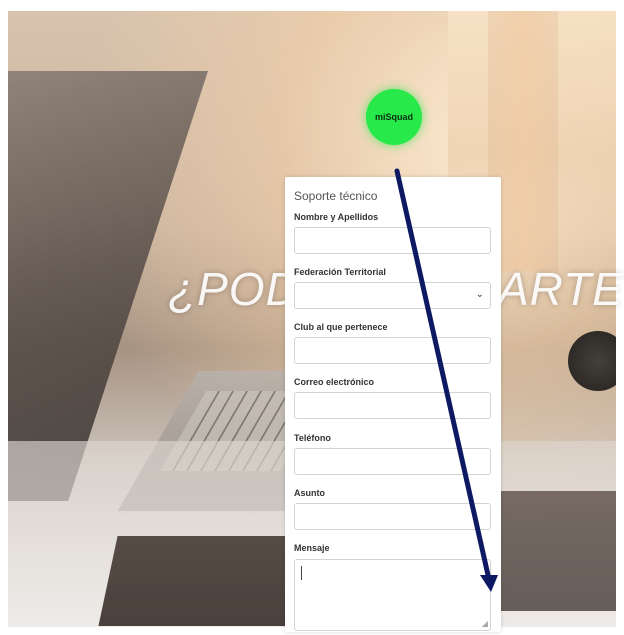 The width and height of the screenshot is (624, 635). I want to click on arrow-icon-shaft, so click(442, 373).